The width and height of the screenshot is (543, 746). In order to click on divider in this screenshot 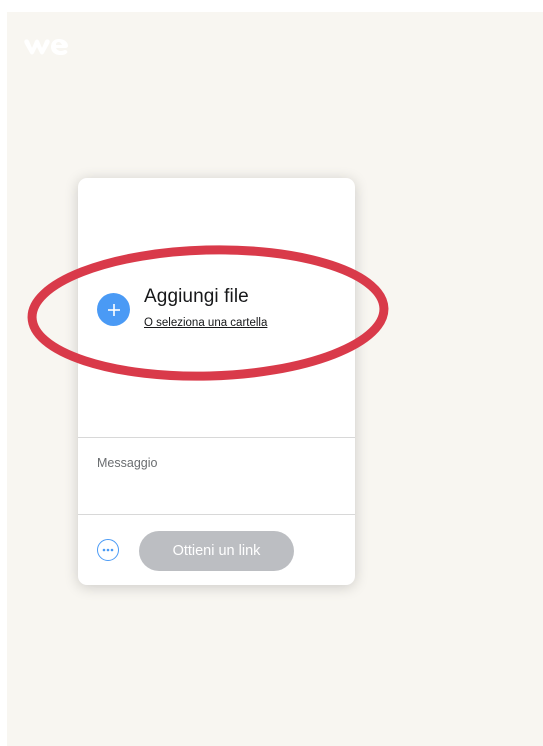, I will do `click(216, 514)`.